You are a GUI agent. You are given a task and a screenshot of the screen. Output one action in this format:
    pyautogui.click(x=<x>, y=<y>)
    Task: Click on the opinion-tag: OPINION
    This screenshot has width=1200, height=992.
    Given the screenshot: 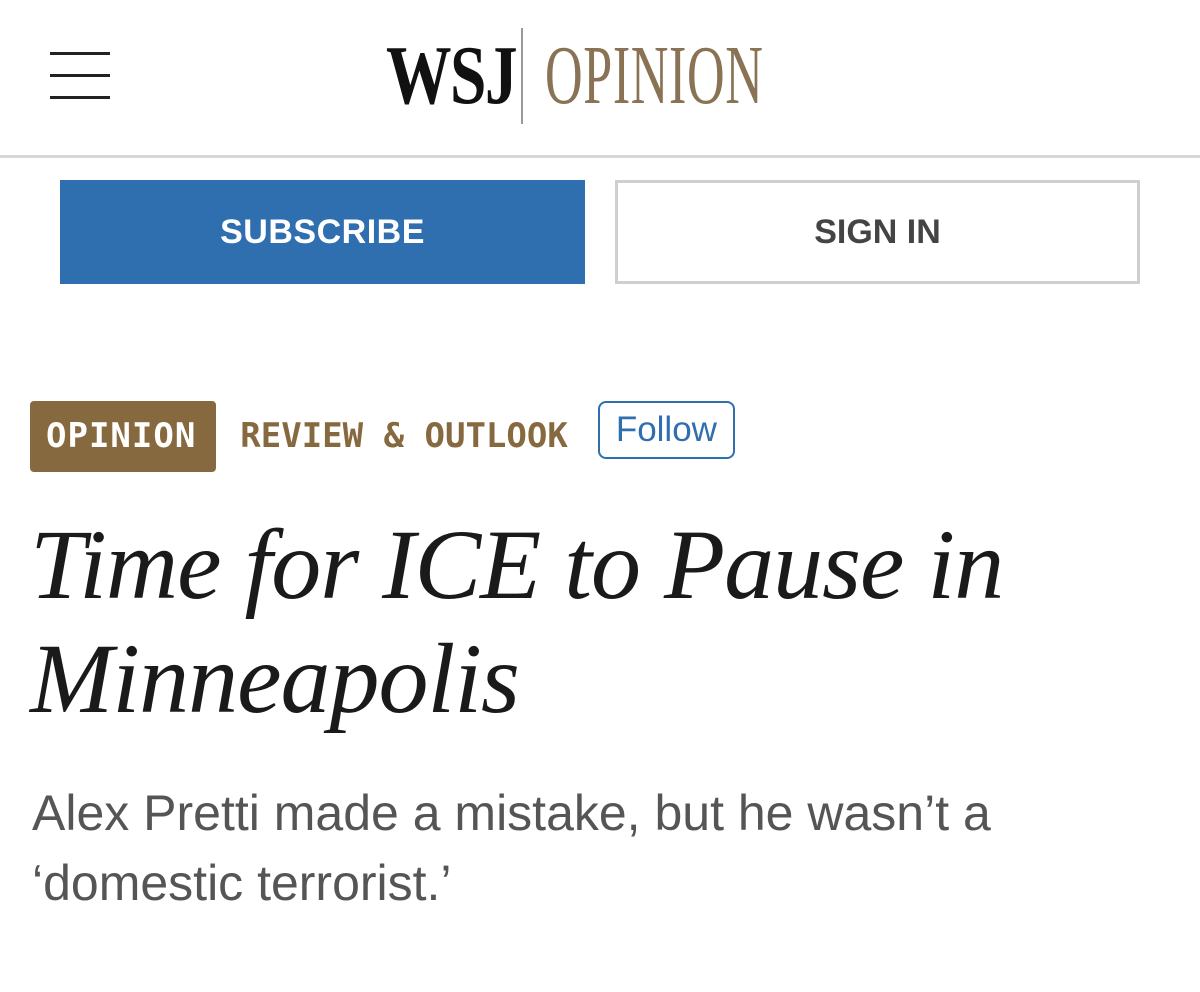 What is the action you would take?
    pyautogui.click(x=123, y=436)
    